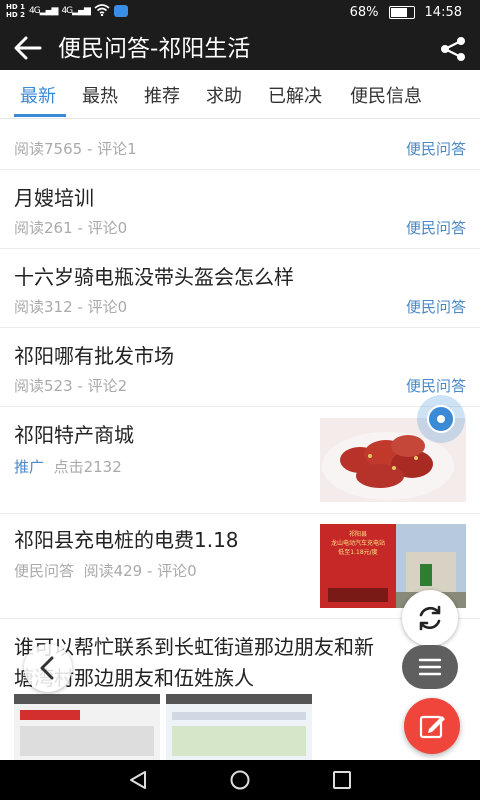 The image size is (480, 800). What do you see at coordinates (71, 228) in the screenshot?
I see `item-meta: 阅读261 - 评论0` at bounding box center [71, 228].